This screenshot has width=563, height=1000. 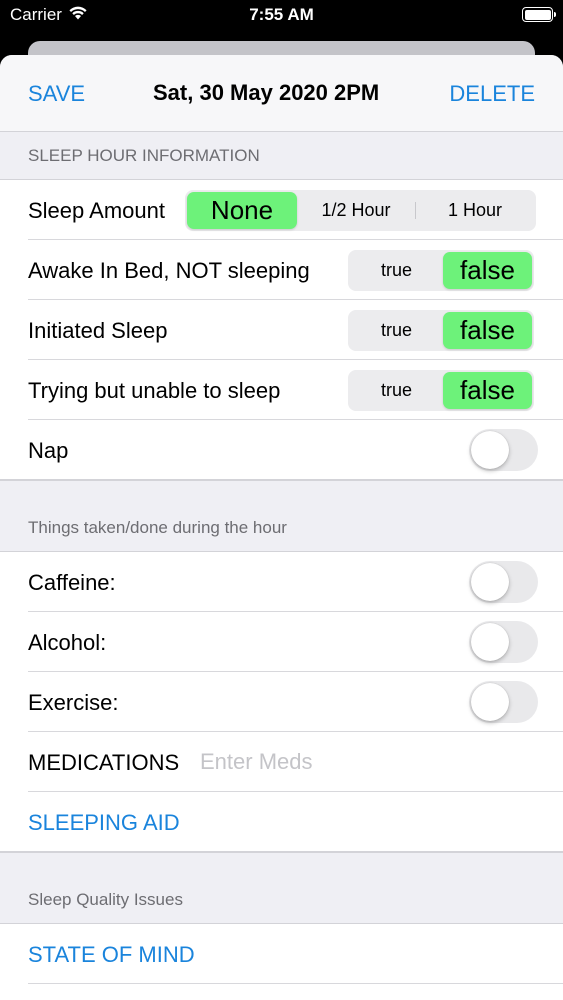 I want to click on awake-in-bed-segmented-control: true false, so click(x=441, y=270).